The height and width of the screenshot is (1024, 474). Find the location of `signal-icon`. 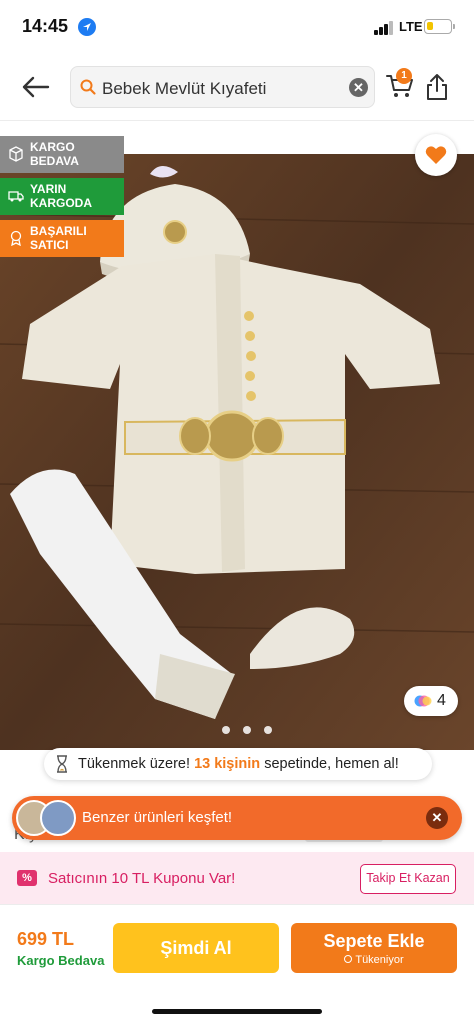

signal-icon is located at coordinates (384, 28).